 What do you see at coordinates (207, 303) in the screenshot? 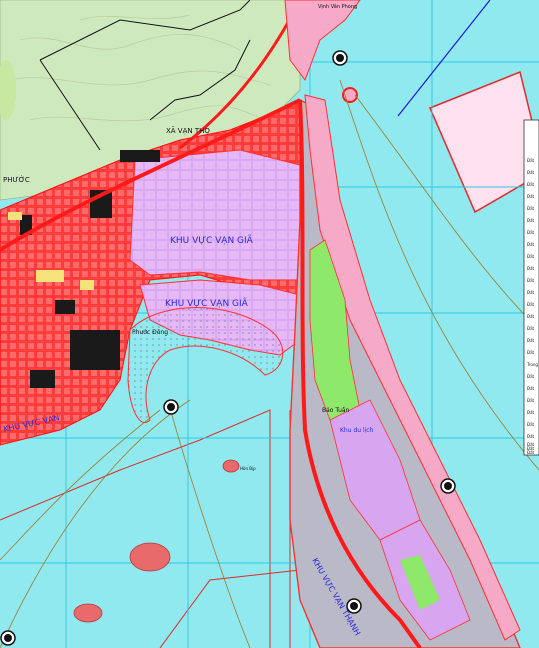
I see `zone-middle-label: KHU VỰC VẠN GIÃ` at bounding box center [207, 303].